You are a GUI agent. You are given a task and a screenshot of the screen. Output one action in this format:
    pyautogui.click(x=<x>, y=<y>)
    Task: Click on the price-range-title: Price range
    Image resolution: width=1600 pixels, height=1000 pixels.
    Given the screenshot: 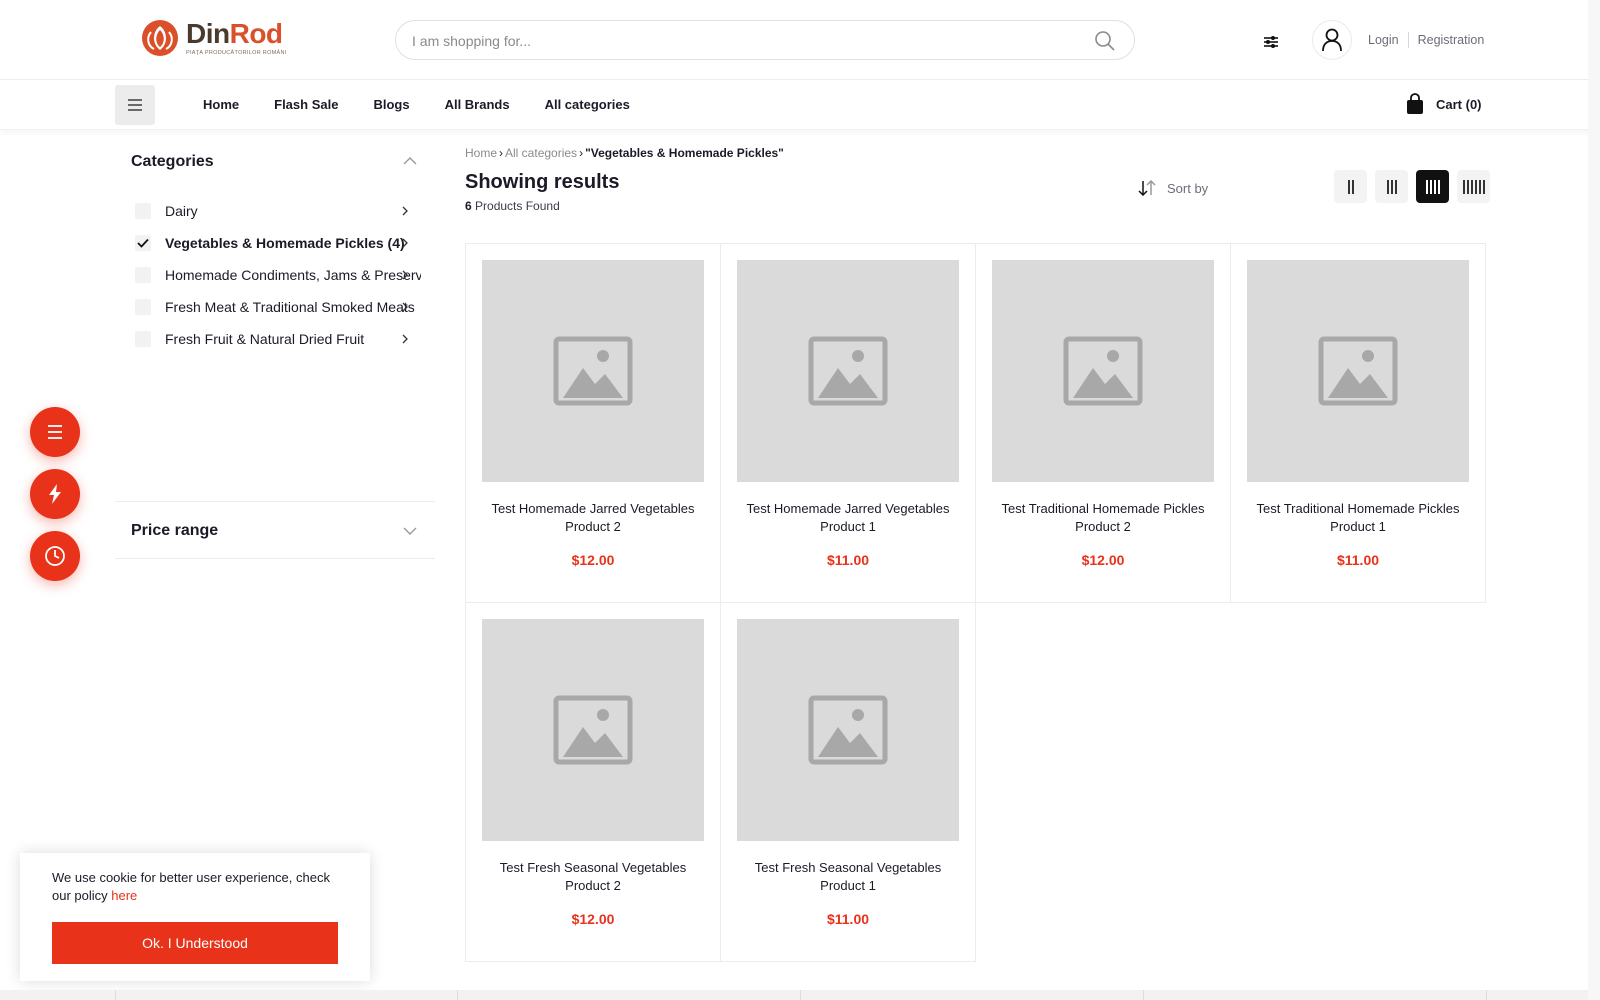 What is the action you would take?
    pyautogui.click(x=175, y=530)
    